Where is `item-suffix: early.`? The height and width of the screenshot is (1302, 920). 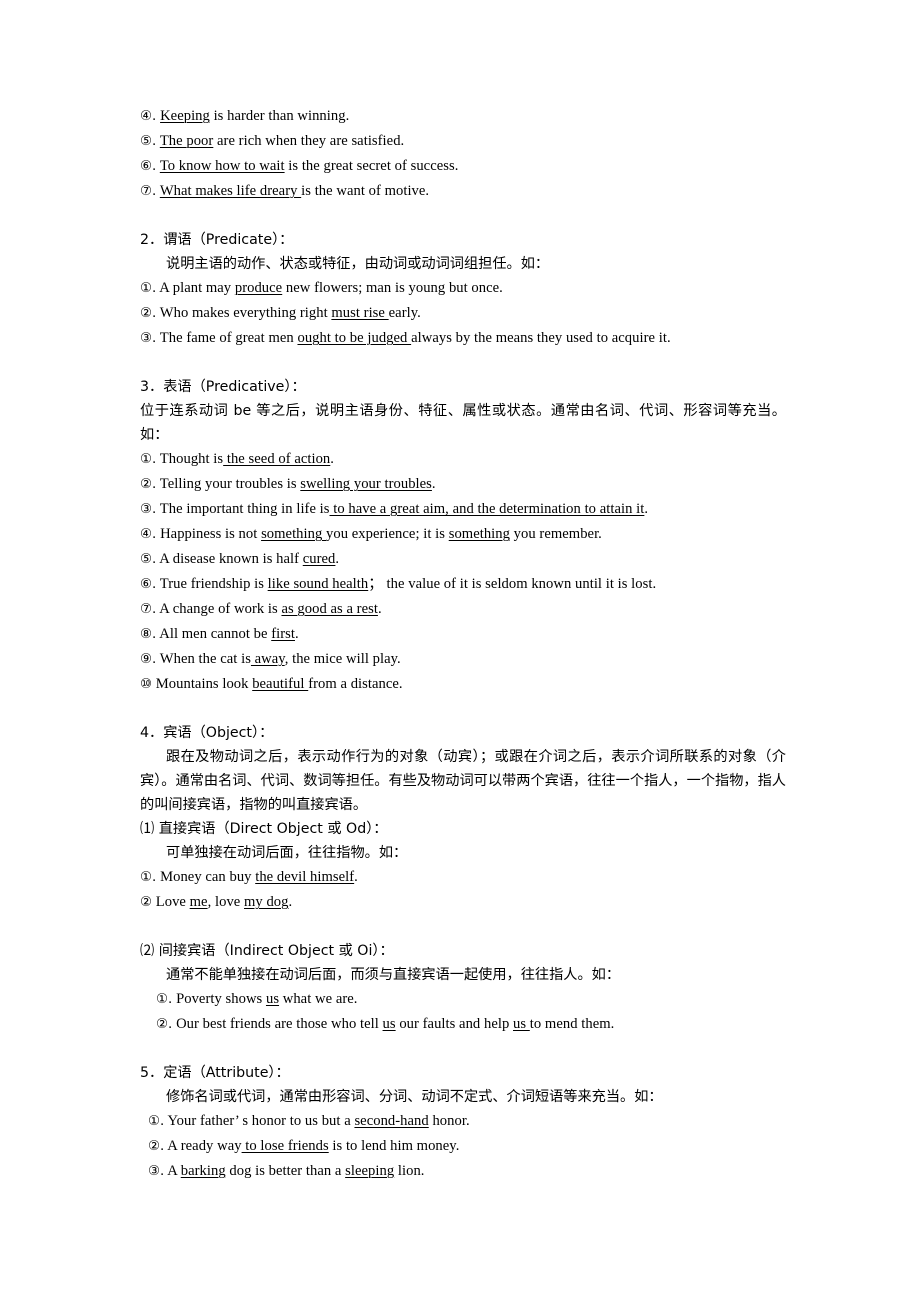
item-suffix: early. is located at coordinates (404, 313).